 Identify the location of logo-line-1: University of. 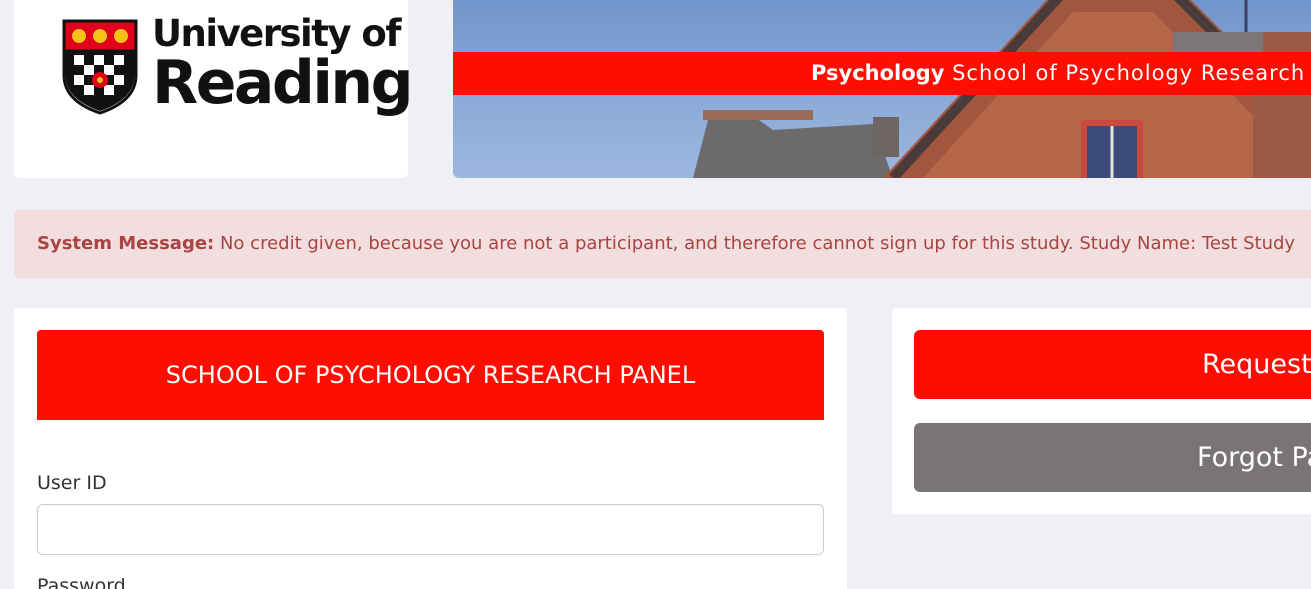
(276, 33).